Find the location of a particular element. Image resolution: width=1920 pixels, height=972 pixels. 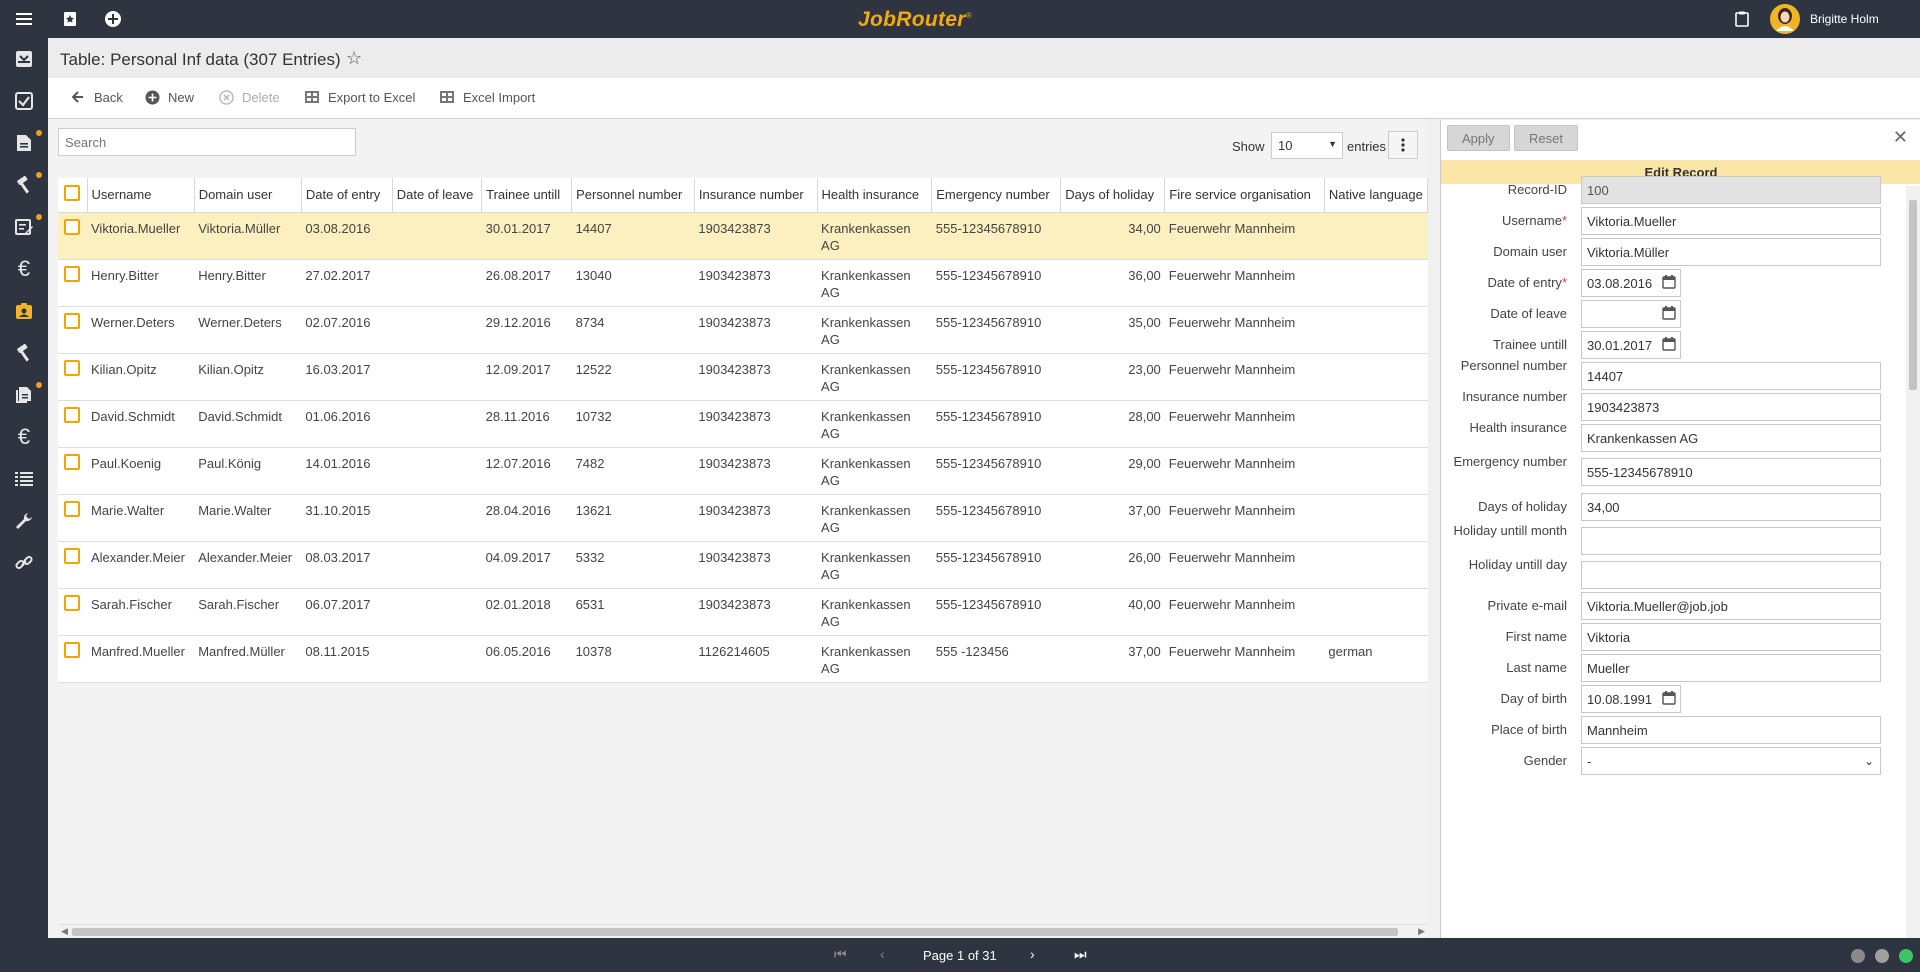

reset-button: Reset is located at coordinates (1546, 138).